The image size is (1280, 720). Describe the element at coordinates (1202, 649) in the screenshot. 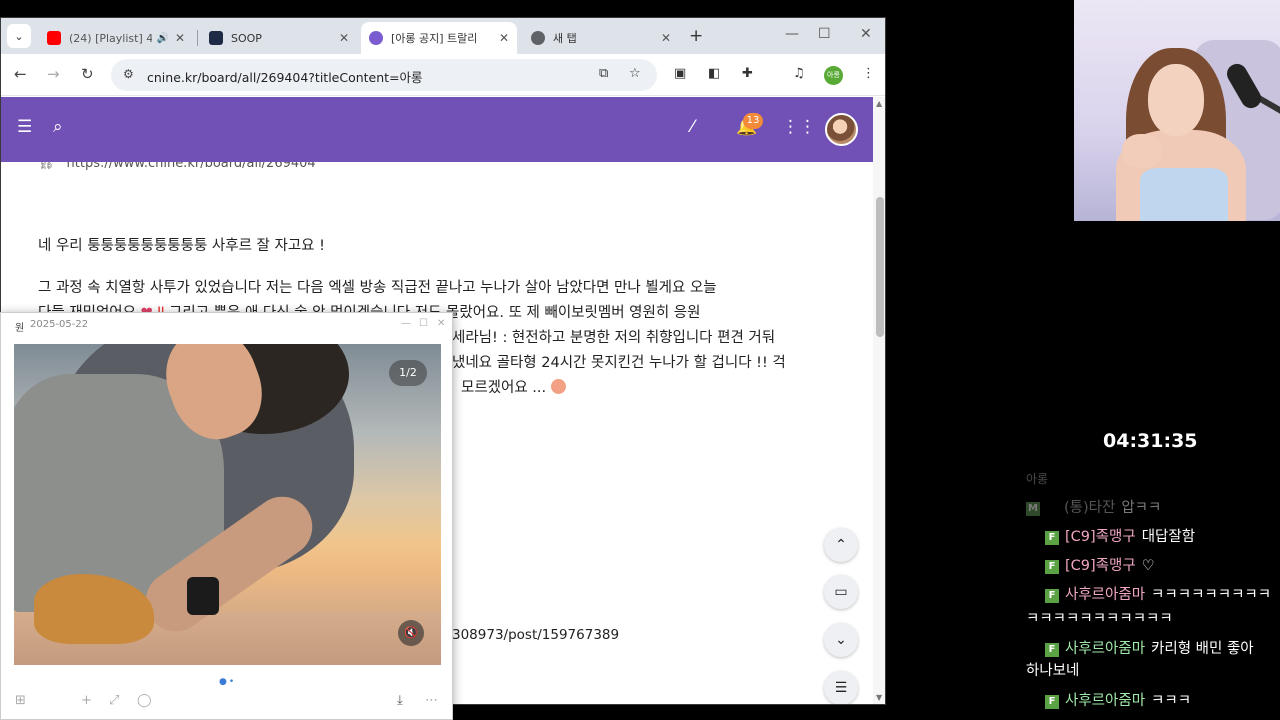

I see `chat-text: 카리형 배민 좋아` at that location.